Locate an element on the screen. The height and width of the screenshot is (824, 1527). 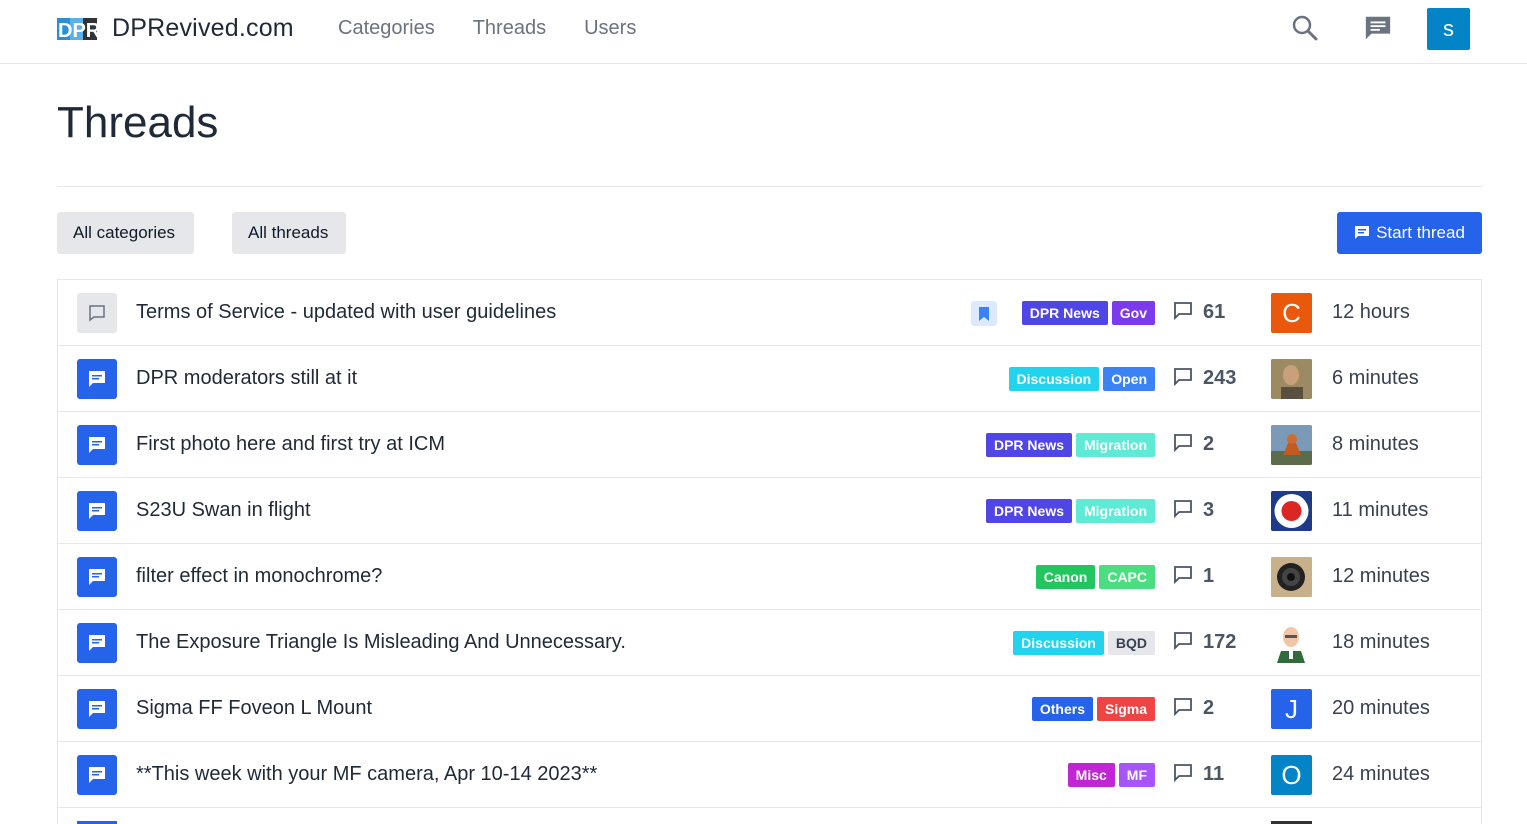
category-tag: Misc is located at coordinates (1091, 775).